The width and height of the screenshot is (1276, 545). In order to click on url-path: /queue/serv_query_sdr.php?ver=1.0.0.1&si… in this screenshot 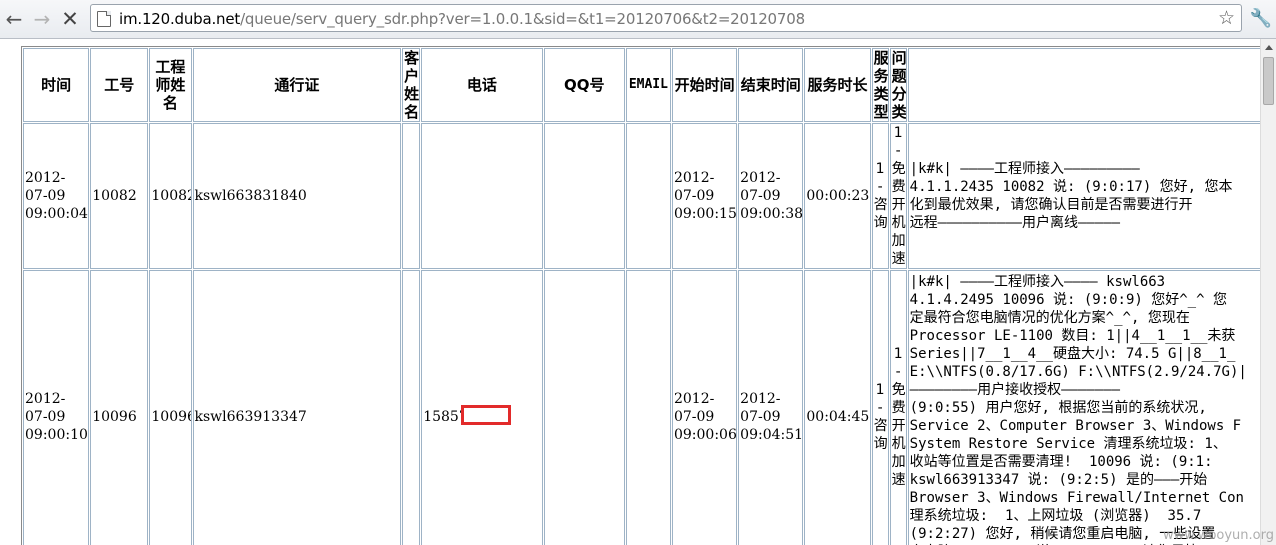, I will do `click(522, 19)`.